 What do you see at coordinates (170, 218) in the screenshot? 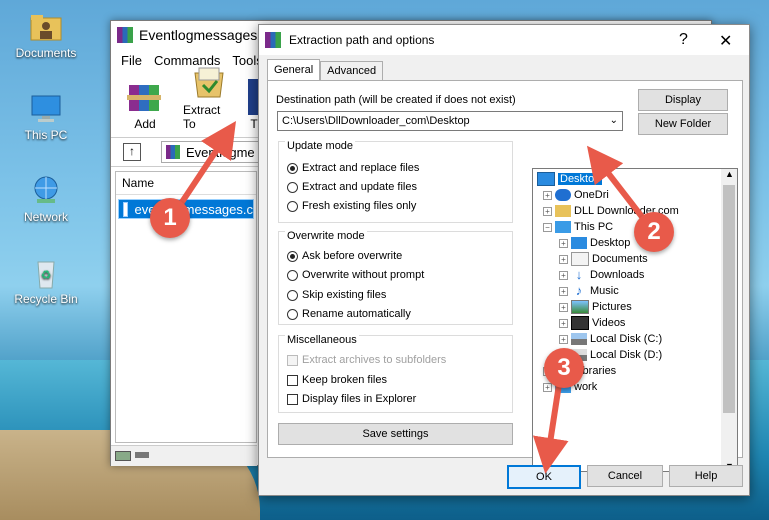
I see `step-marker-1: 1` at bounding box center [170, 218].